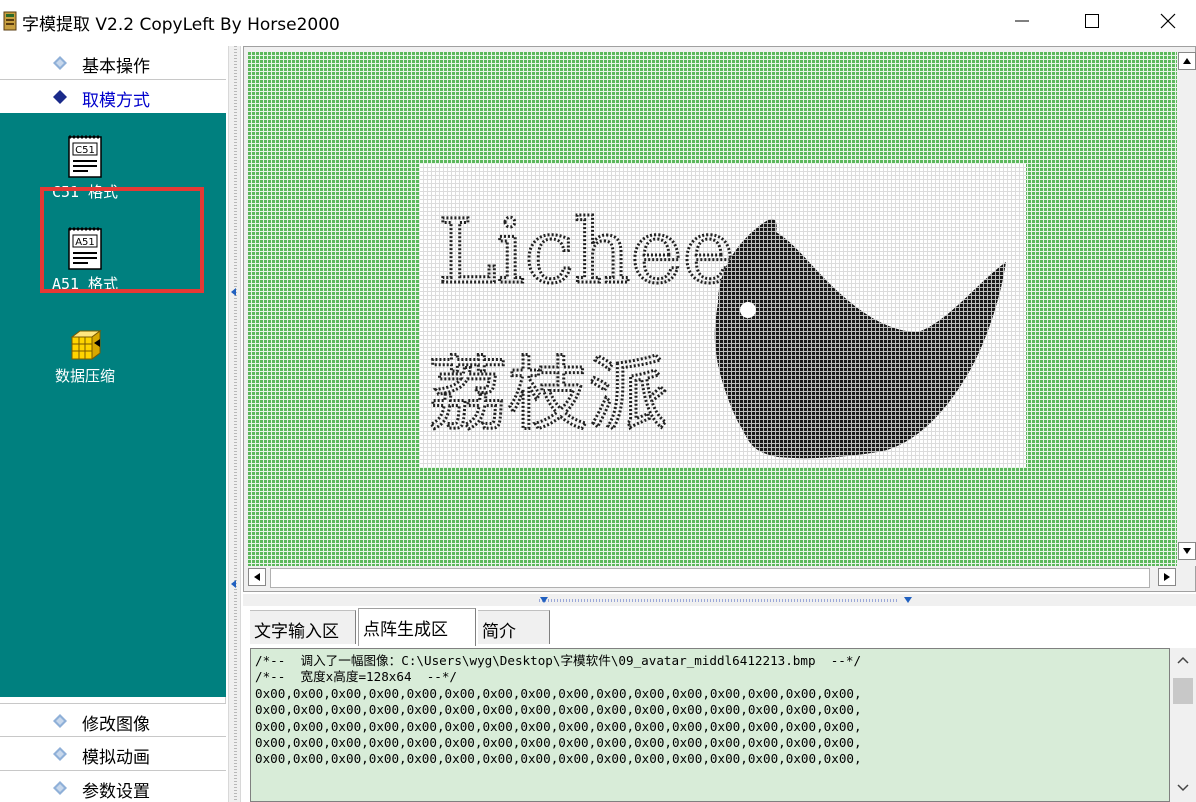 This screenshot has width=1196, height=802. I want to click on close-button, so click(1168, 21).